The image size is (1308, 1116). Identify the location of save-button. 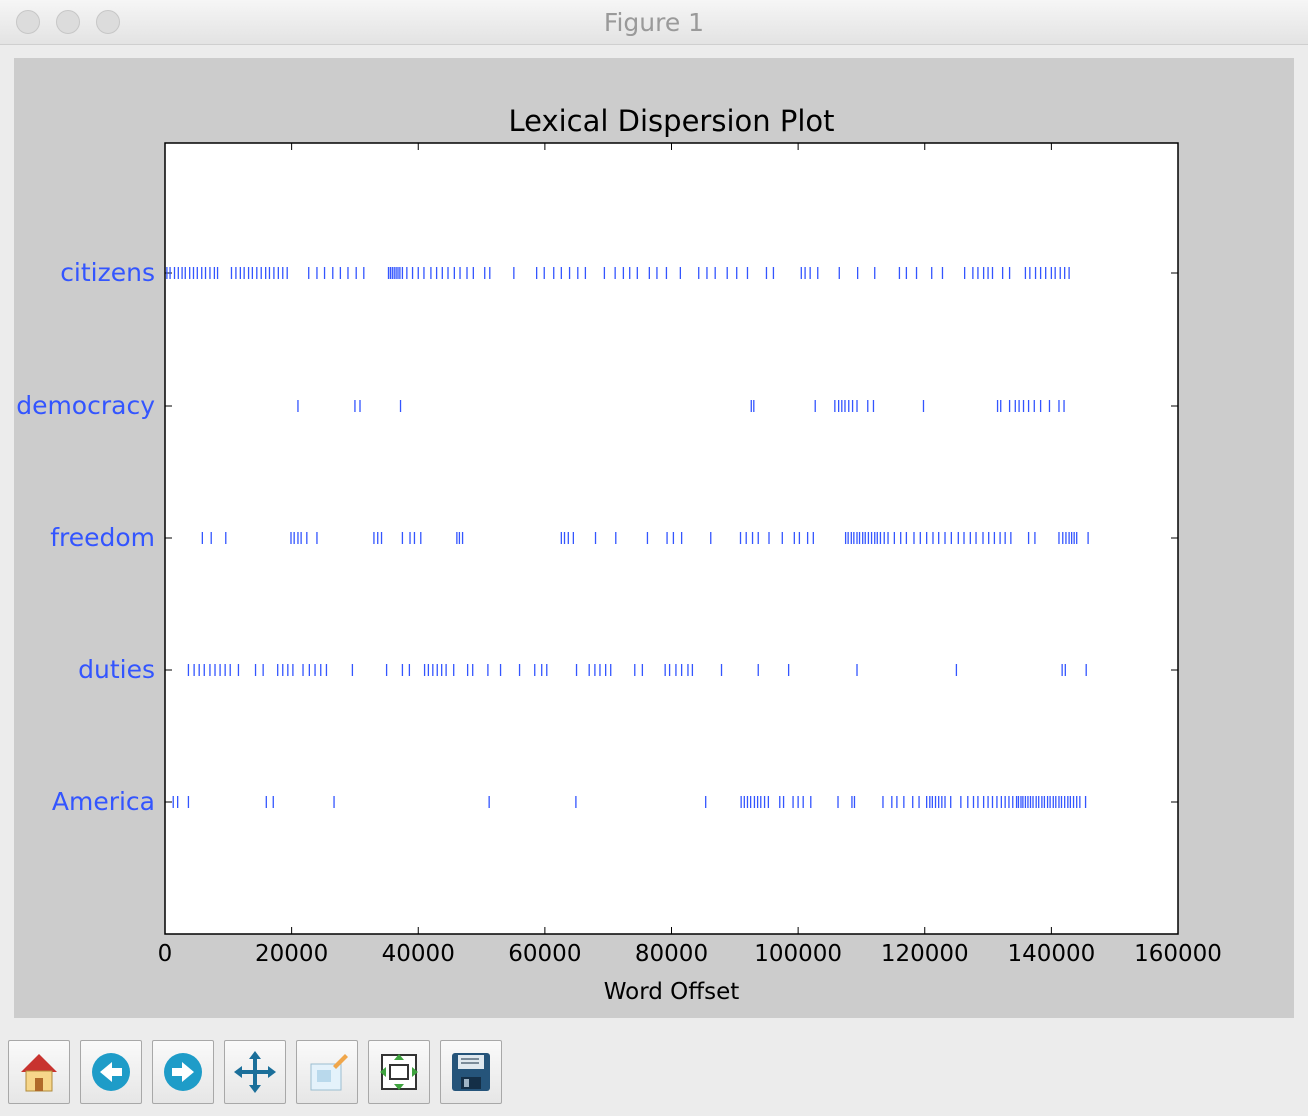
(471, 1072).